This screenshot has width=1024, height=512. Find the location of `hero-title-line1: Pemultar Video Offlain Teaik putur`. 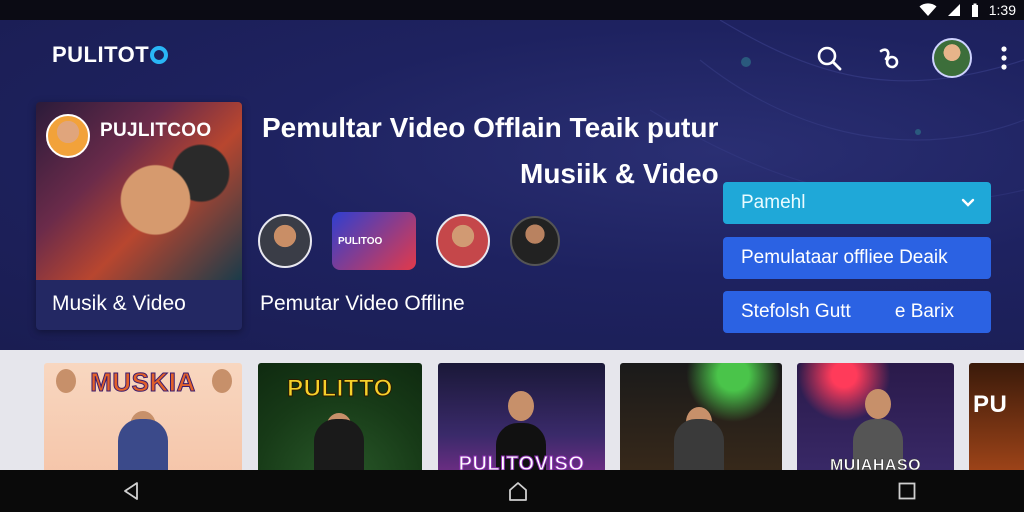

hero-title-line1: Pemultar Video Offlain Teaik putur is located at coordinates (490, 127).